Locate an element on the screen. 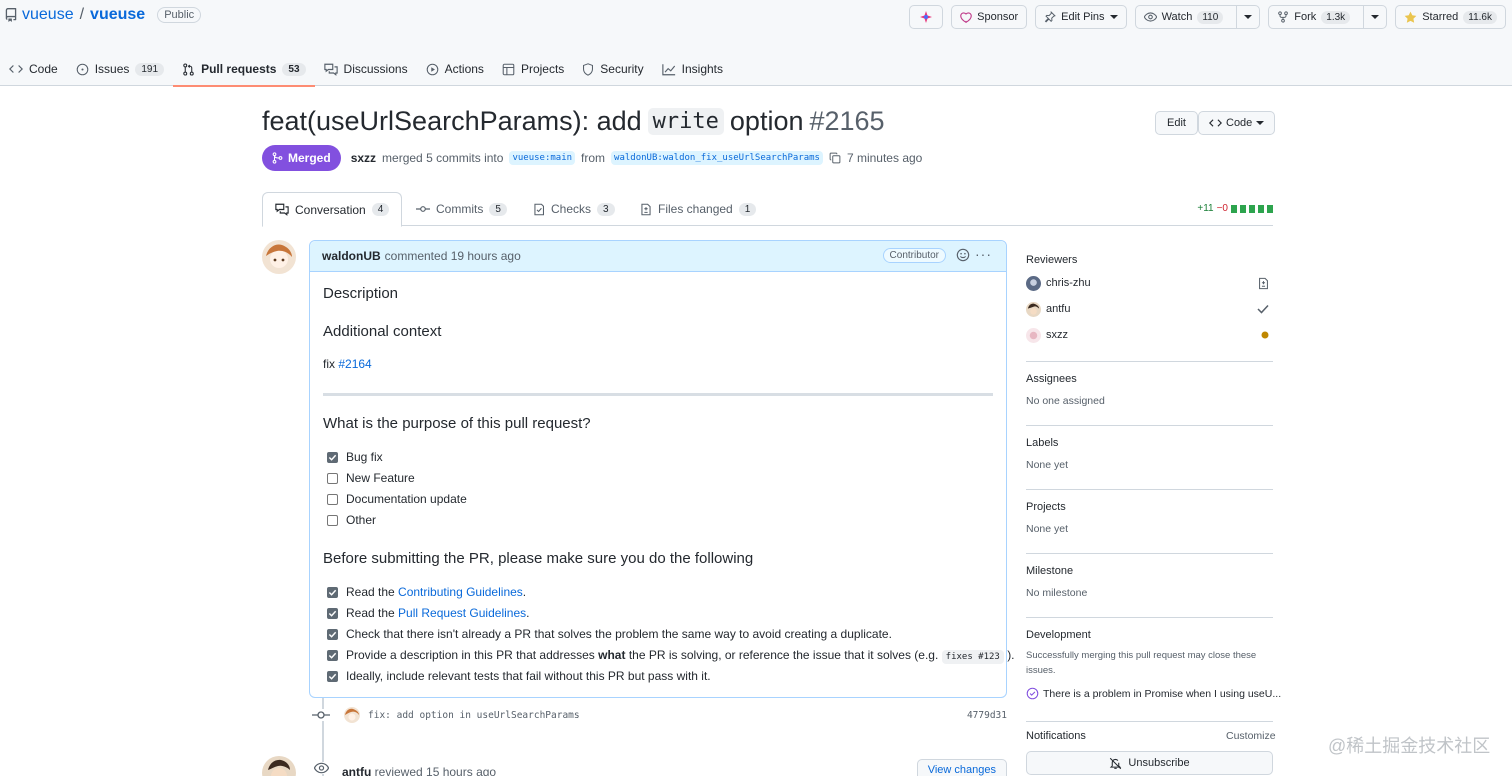 This screenshot has width=1512, height=776. task-label: Read the Contributing Guidelines. is located at coordinates (436, 592).